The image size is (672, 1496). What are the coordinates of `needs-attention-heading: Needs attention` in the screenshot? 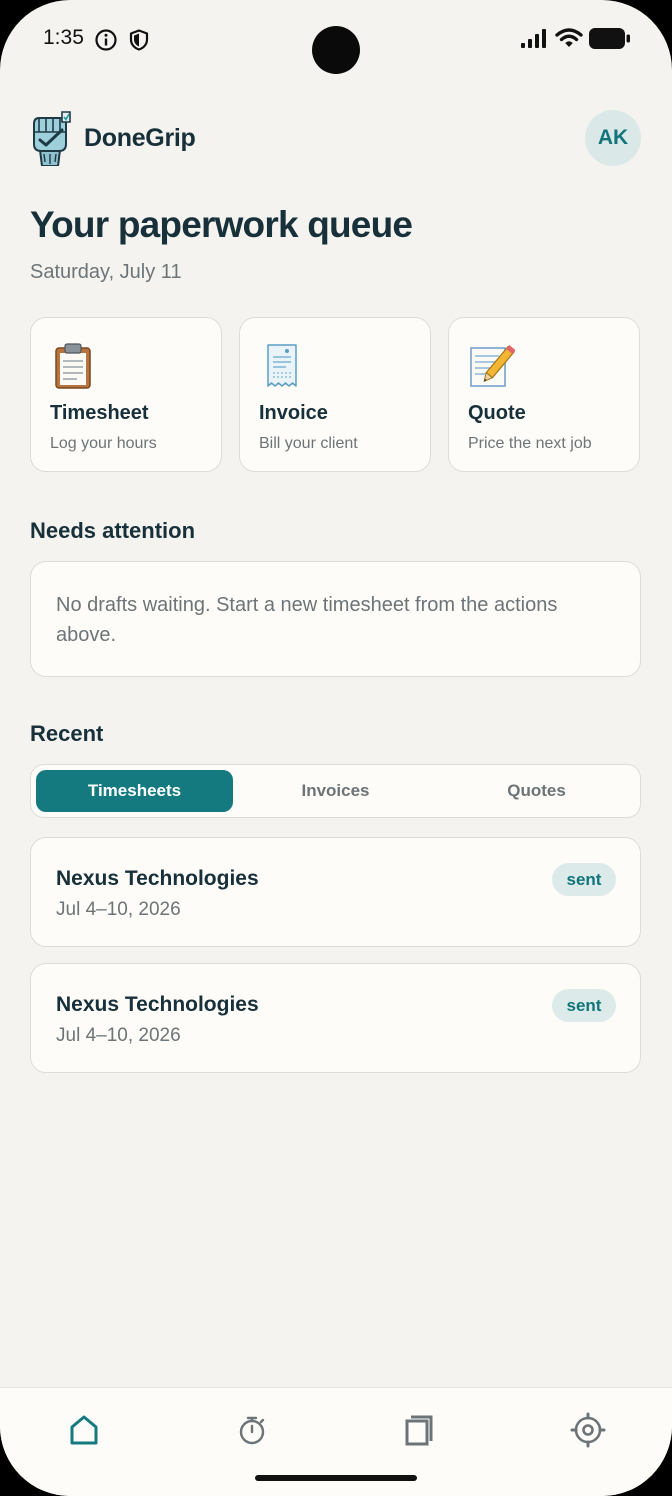 It's located at (113, 530).